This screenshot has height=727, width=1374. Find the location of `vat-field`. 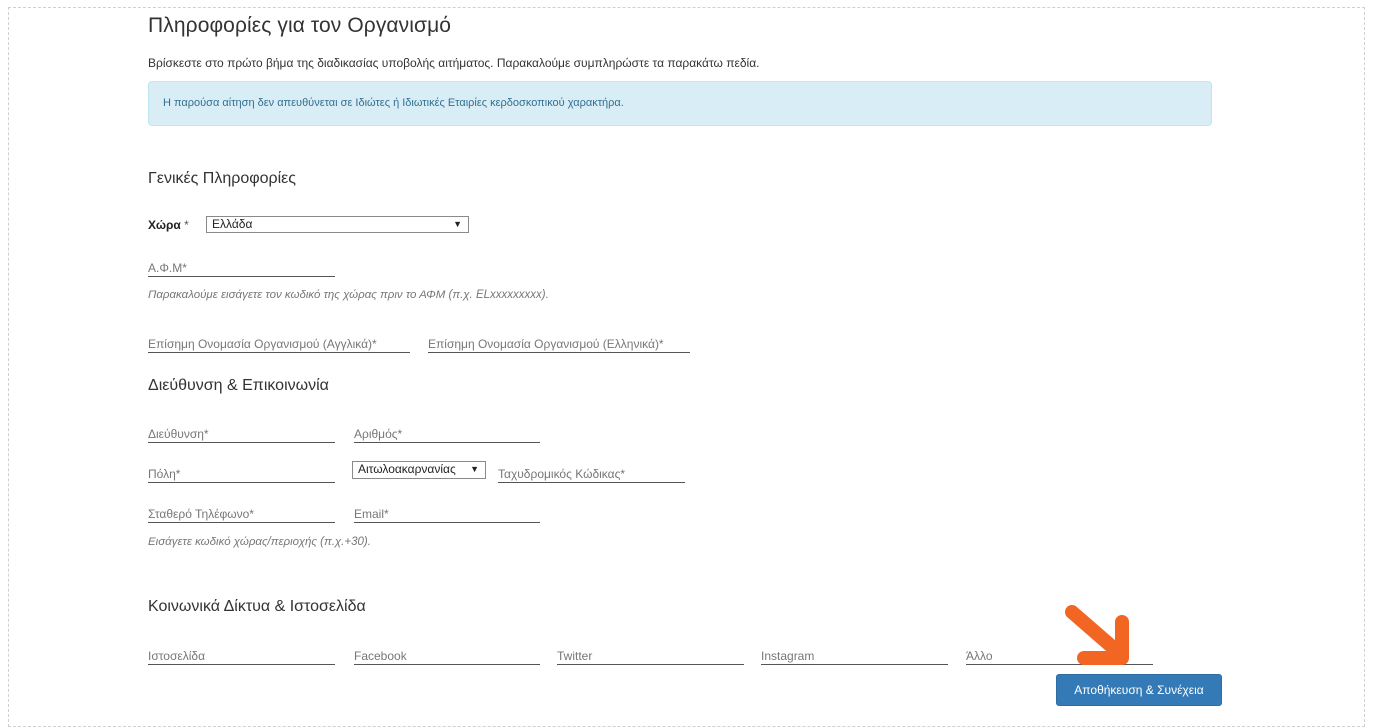

vat-field is located at coordinates (241, 268).